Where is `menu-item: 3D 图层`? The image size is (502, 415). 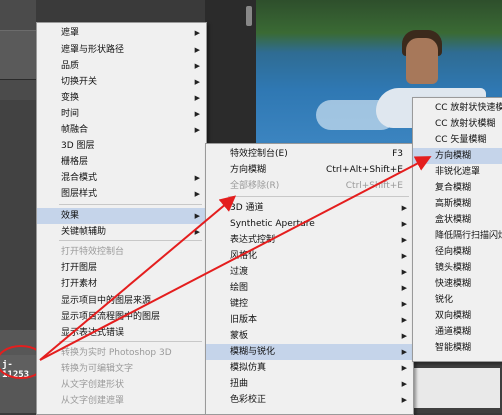
menu-item: 3D 图层 is located at coordinates (121, 146).